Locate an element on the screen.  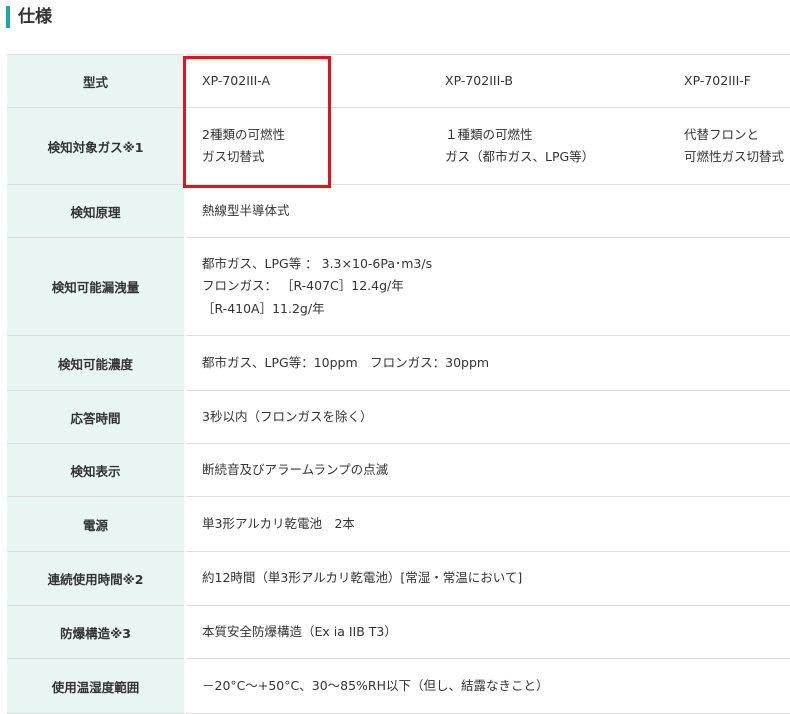
concentration-cell: 都市ガス、LPG等：10ppm フロンガス：30ppm is located at coordinates (487, 363).